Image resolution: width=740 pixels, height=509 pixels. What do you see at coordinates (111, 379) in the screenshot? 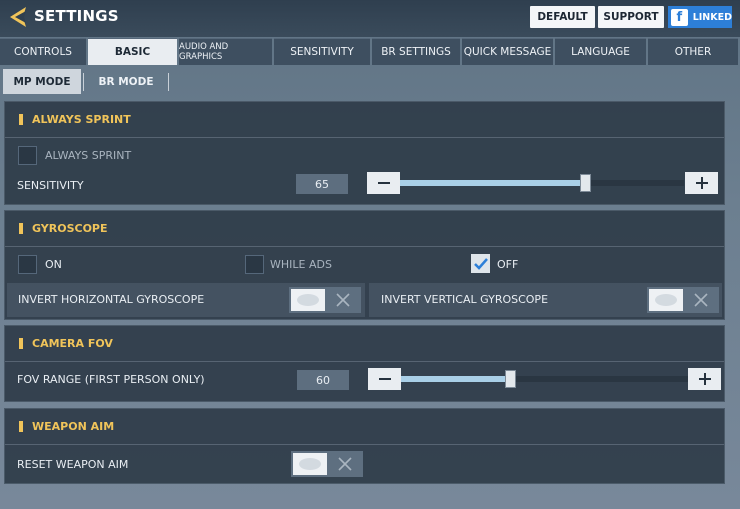
I see `fov-range-label: FOV RANGE (FIRST PERSON ONLY)` at bounding box center [111, 379].